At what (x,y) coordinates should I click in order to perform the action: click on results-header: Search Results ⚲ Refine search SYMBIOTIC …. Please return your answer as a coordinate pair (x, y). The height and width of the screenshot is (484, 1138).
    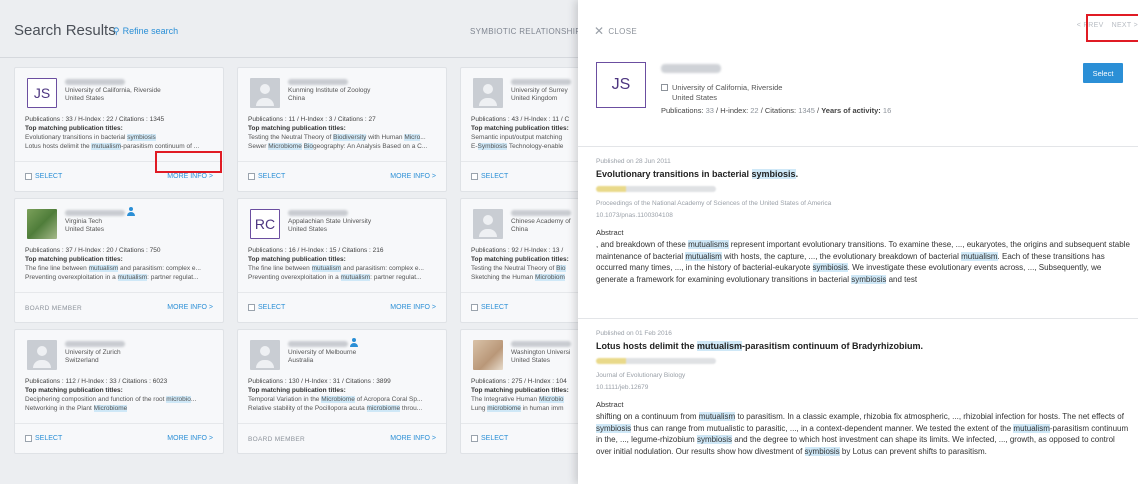
    Looking at the image, I should click on (295, 29).